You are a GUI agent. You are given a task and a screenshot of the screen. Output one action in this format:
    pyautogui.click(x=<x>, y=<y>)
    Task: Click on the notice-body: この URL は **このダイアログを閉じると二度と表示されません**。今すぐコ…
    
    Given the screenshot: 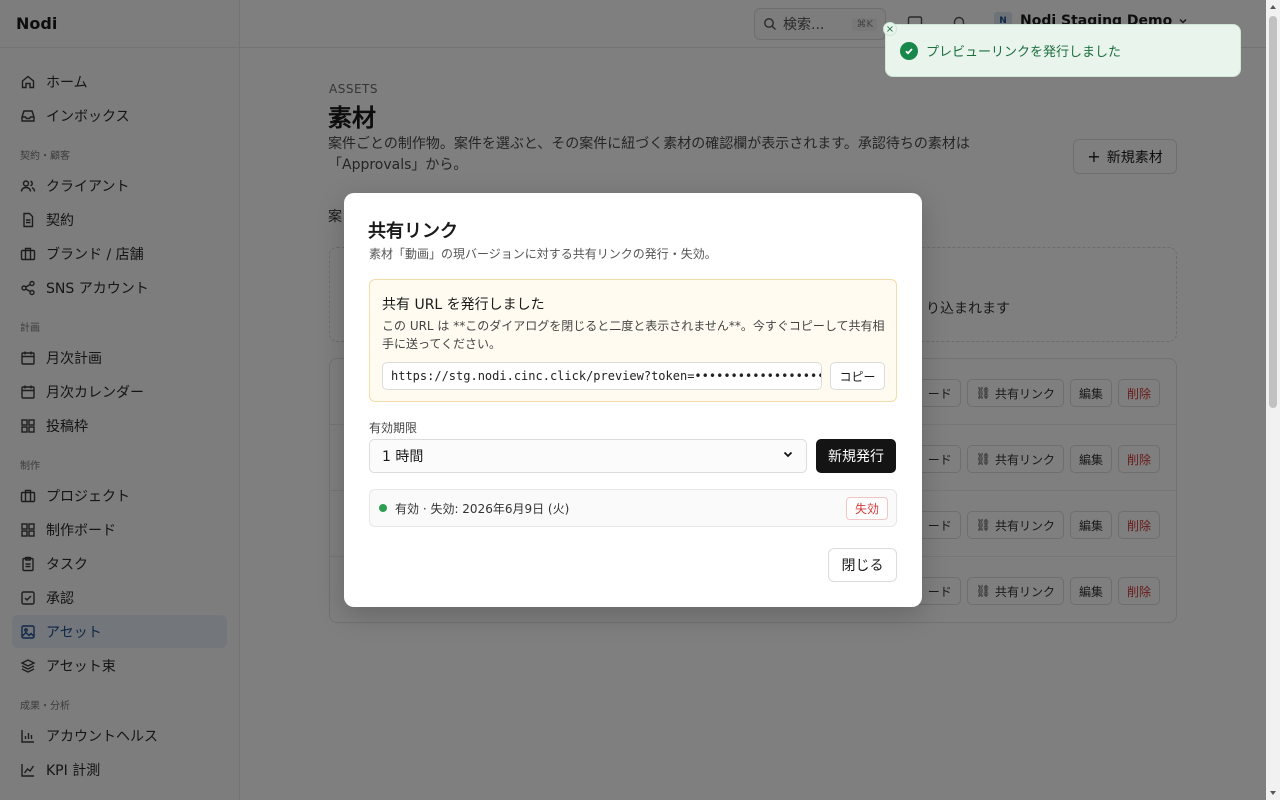 What is the action you would take?
    pyautogui.click(x=633, y=335)
    